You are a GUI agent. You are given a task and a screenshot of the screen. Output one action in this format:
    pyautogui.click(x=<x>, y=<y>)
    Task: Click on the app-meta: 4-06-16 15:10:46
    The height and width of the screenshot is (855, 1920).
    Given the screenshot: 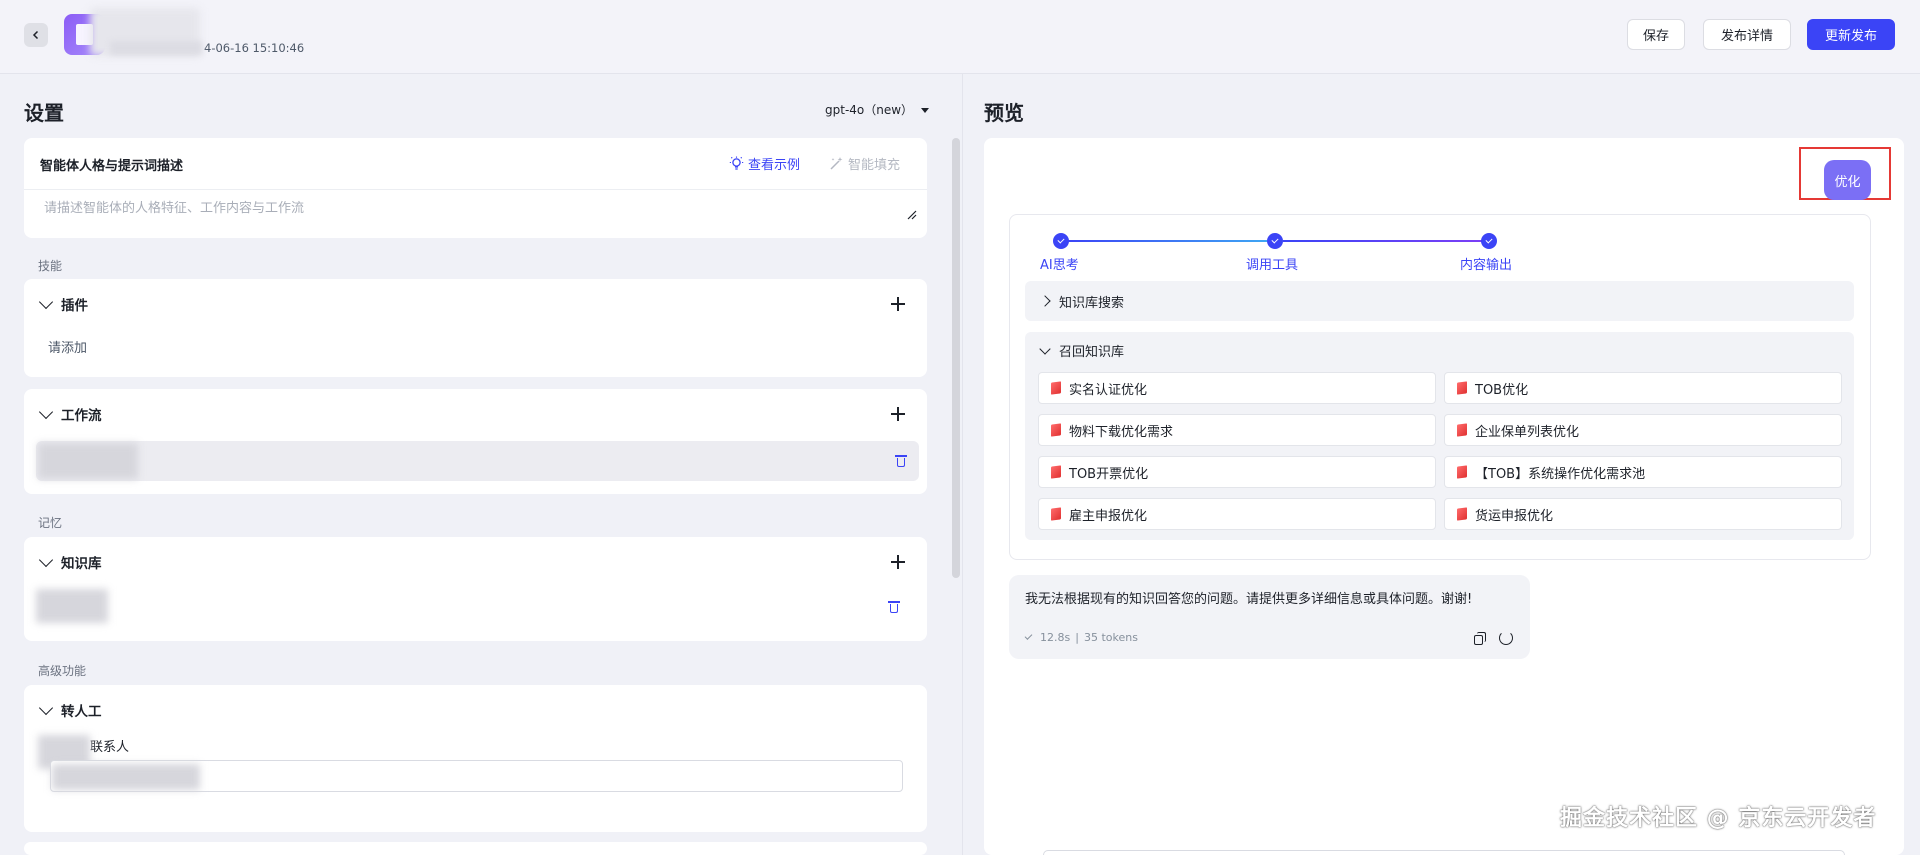 What is the action you would take?
    pyautogui.click(x=207, y=48)
    